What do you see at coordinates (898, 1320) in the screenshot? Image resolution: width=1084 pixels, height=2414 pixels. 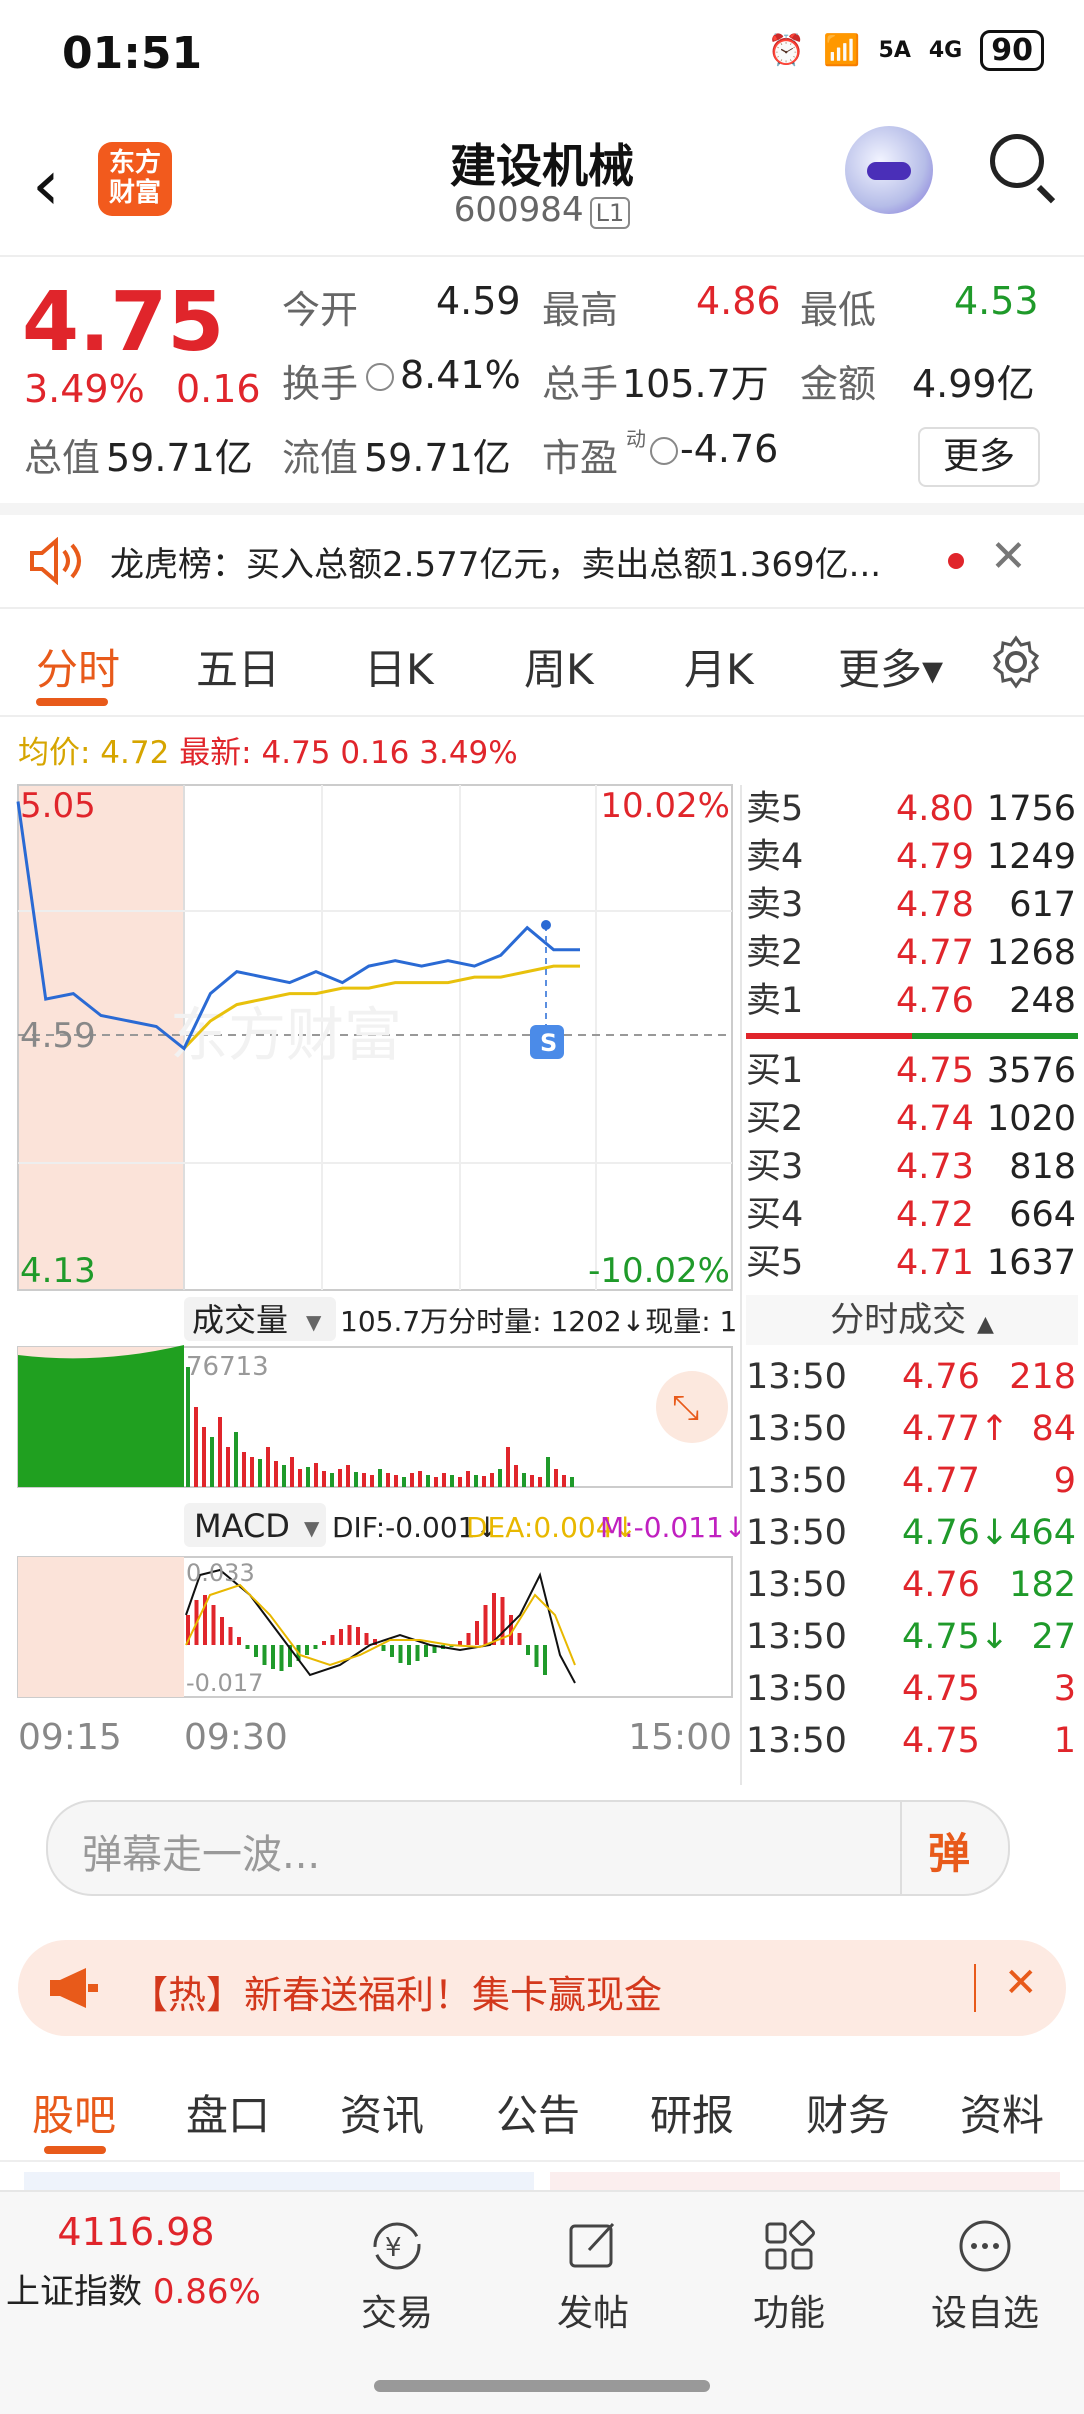 I see `ticks-title: 分时成交` at bounding box center [898, 1320].